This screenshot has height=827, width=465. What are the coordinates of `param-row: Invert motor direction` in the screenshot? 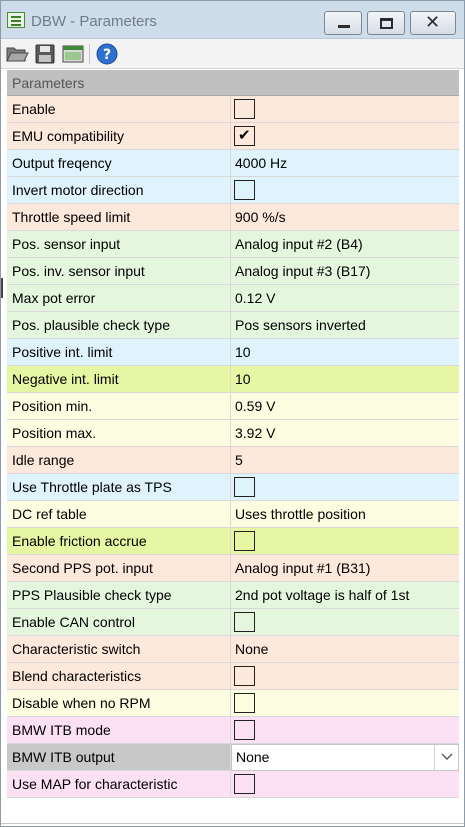 It's located at (233, 190).